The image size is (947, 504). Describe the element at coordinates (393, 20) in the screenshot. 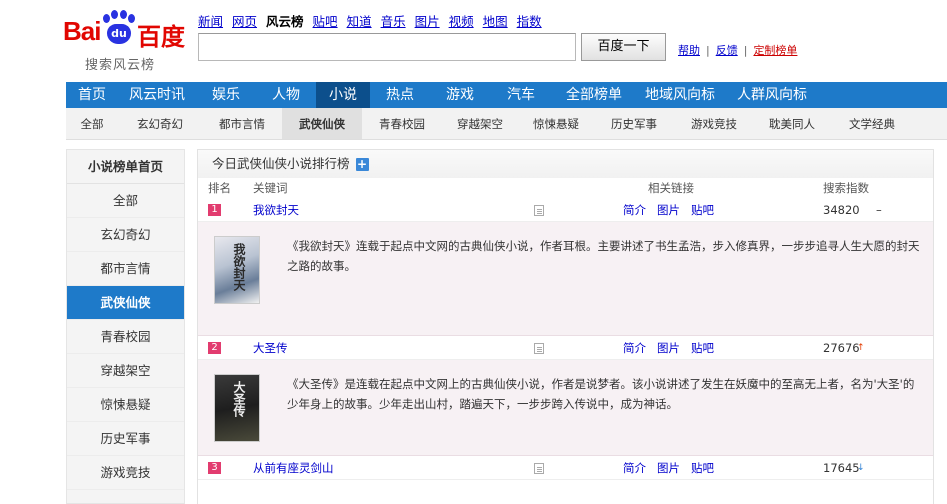

I see `topnav-item: 音乐` at that location.